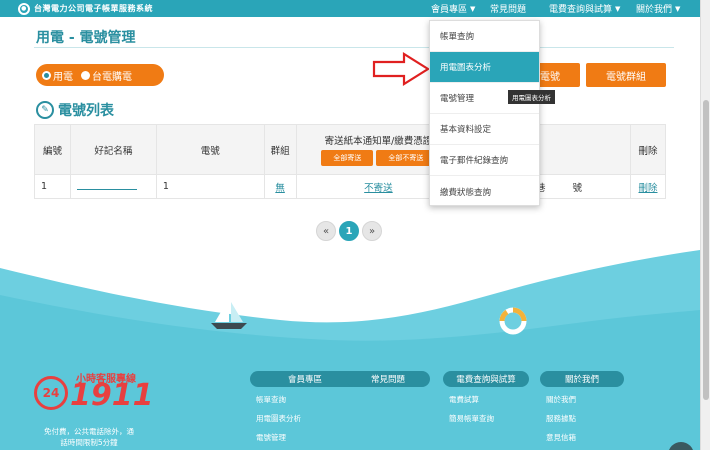  Describe the element at coordinates (626, 75) in the screenshot. I see `number-group-button: 電號群組` at that location.